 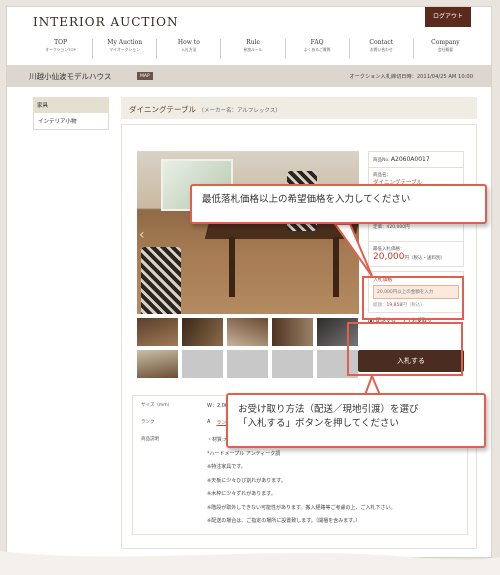 I want to click on callout-bid-price: 最低落札価格以上の希望価格を入力してください, so click(x=338, y=204).